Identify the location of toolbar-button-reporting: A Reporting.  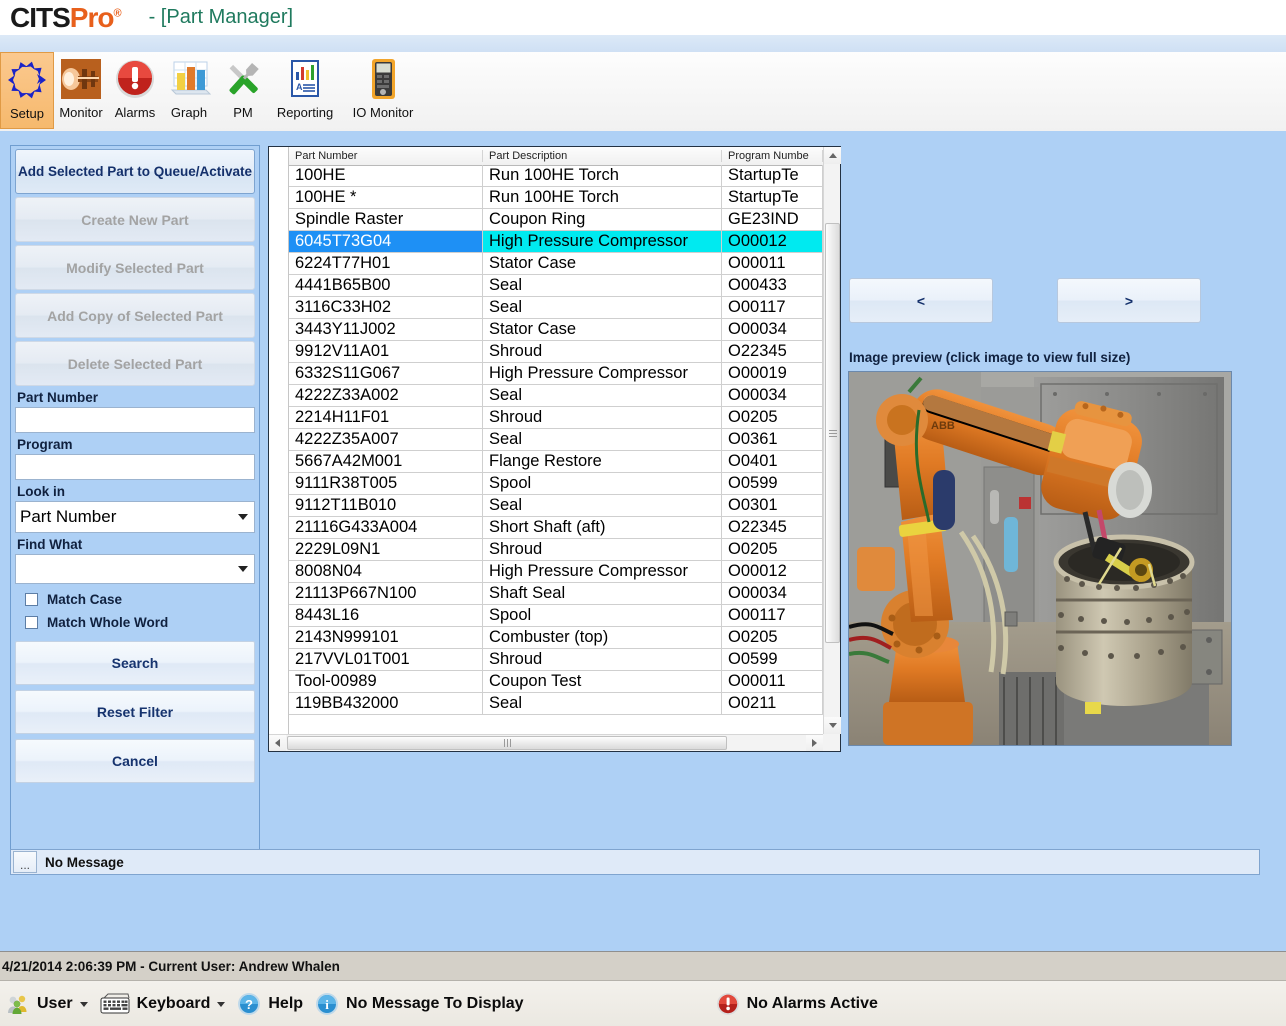
(305, 90).